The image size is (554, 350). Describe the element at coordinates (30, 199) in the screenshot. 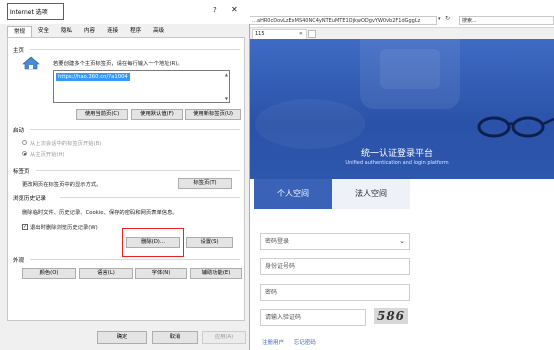

I see `section-browsing-history: 浏览历史记录` at that location.